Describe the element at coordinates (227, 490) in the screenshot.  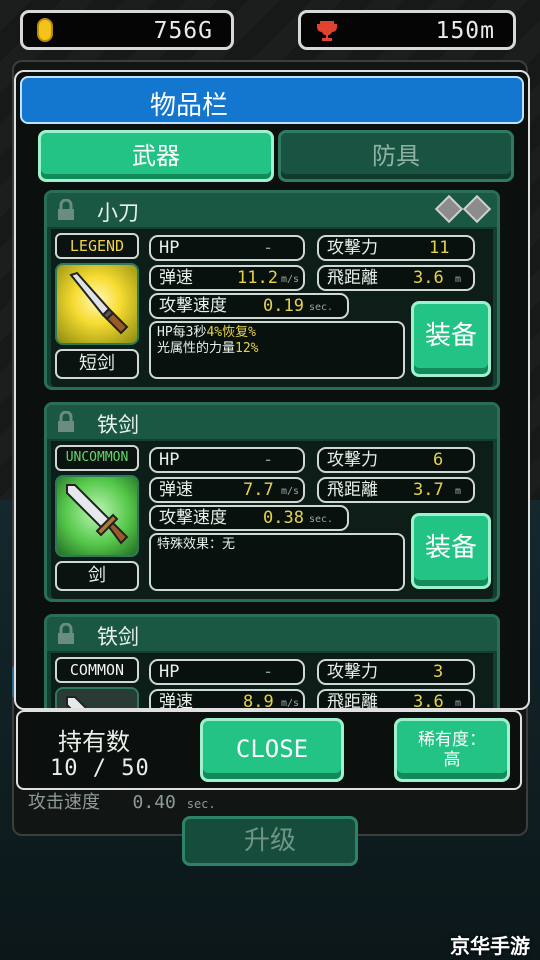
I see `stat-bullet-speed: 弹速 7.7 m/s` at that location.